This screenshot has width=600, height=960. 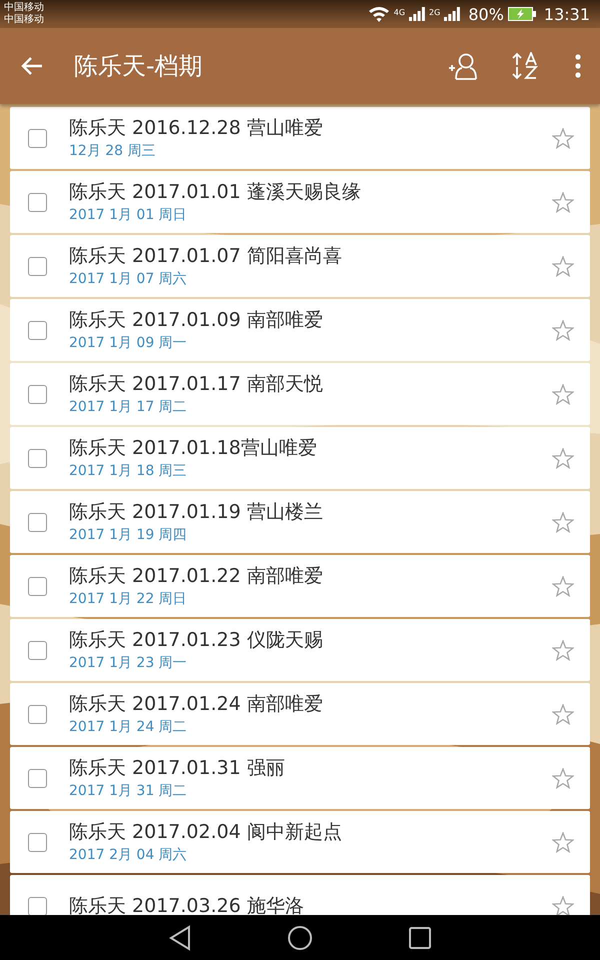 What do you see at coordinates (196, 320) in the screenshot?
I see `event-title: 陈乐天 2017.01.09 南部唯爱` at bounding box center [196, 320].